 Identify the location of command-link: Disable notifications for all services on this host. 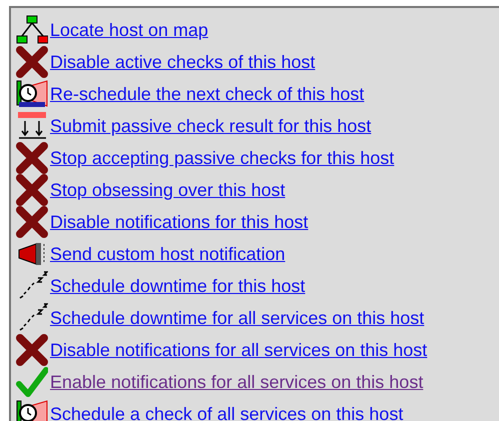
(239, 350).